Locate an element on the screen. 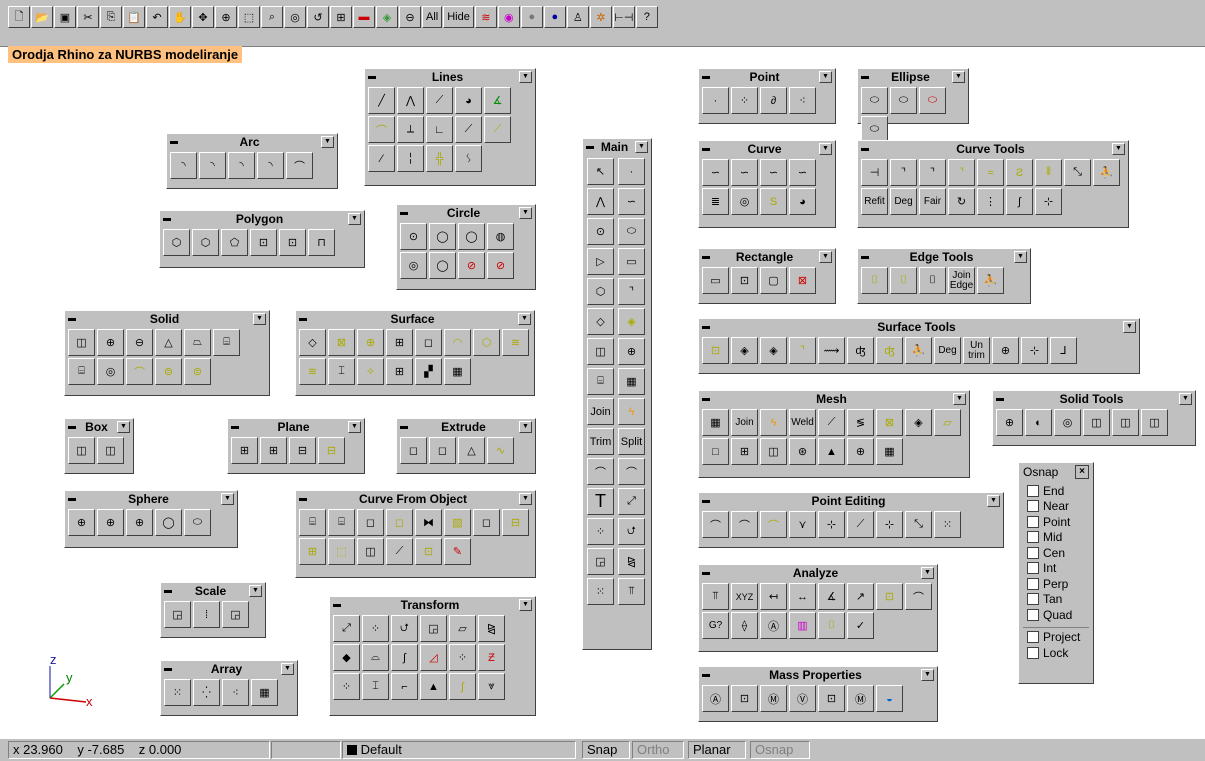  surface-edge-icon: ⊠ is located at coordinates (341, 342).